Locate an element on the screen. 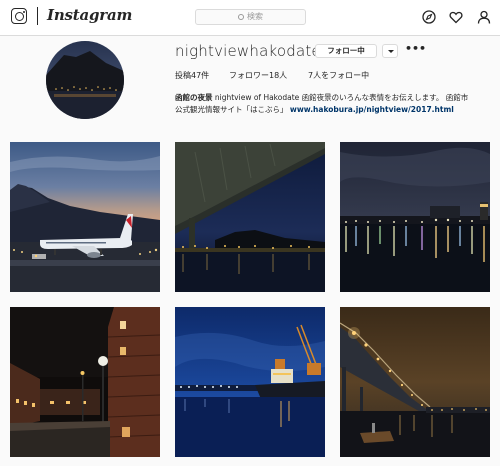  instagram-wordmark: Instagram is located at coordinates (89, 15).